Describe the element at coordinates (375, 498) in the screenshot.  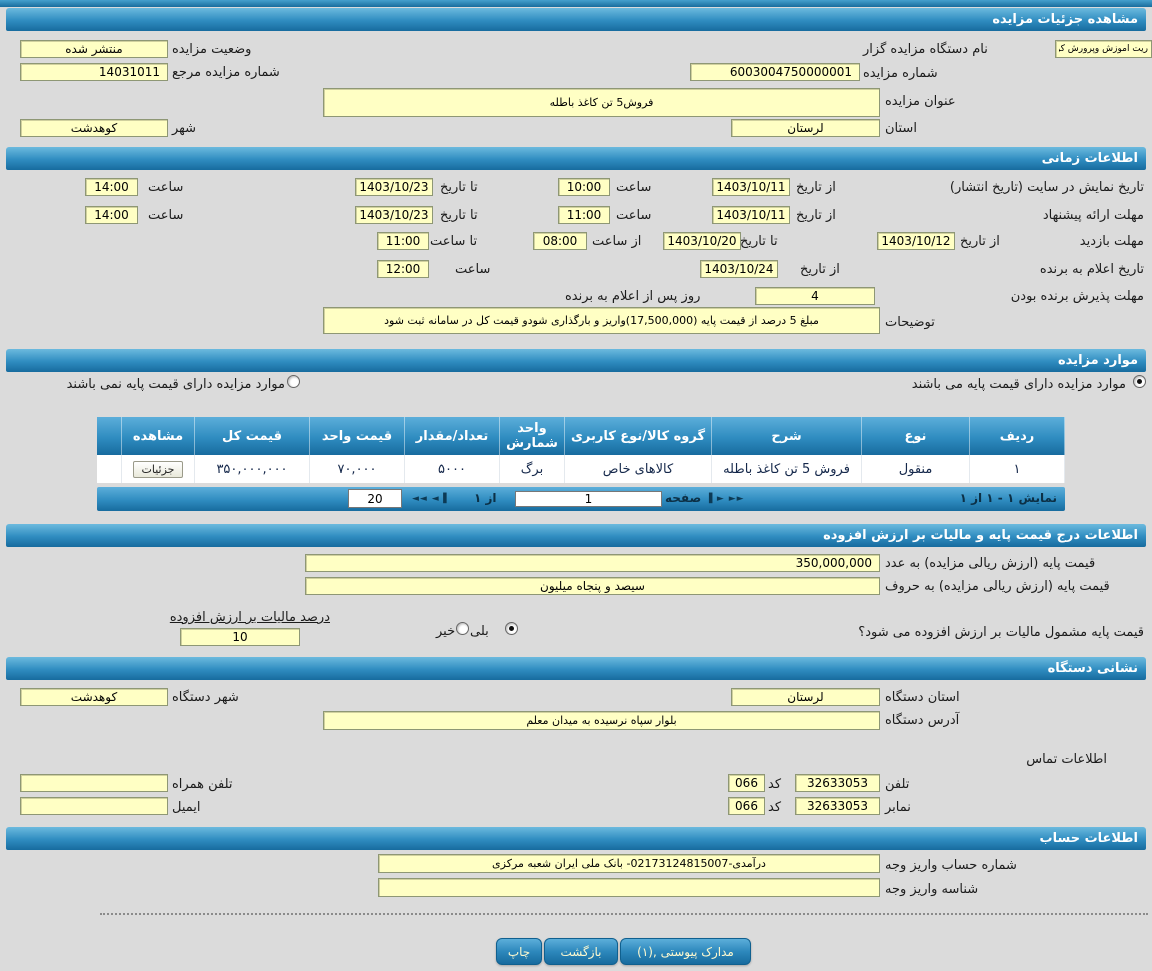
I see `page-size-select` at that location.